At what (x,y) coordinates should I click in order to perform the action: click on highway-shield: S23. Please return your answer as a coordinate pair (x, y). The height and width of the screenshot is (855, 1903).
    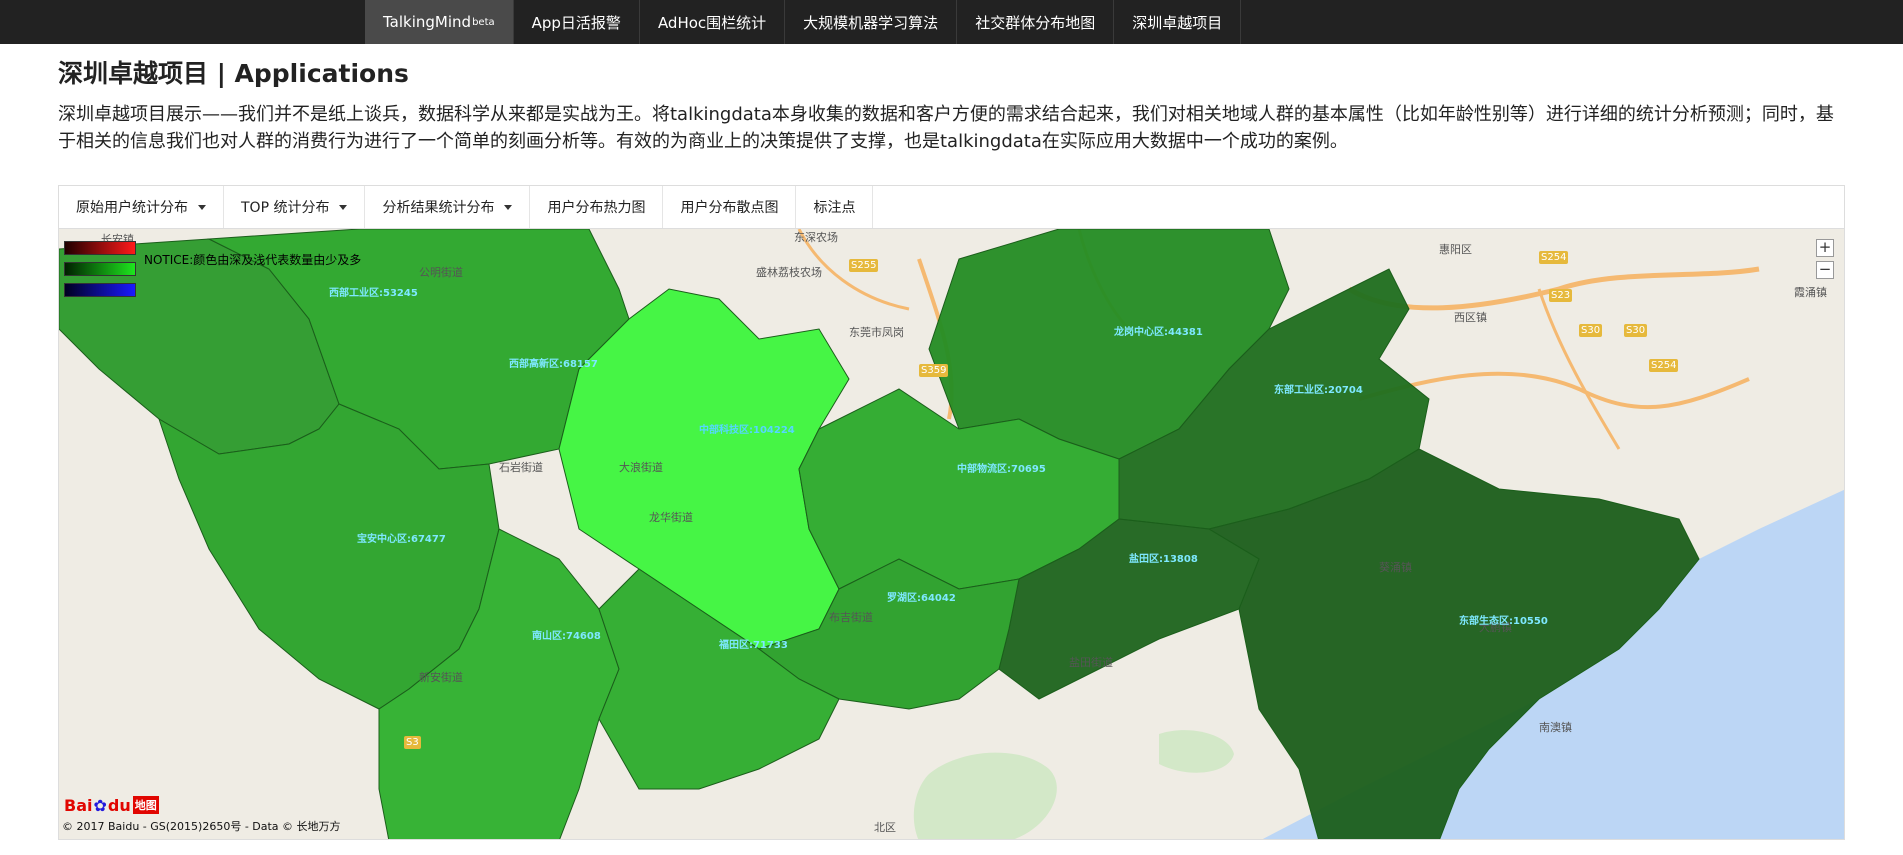
    Looking at the image, I should click on (1561, 295).